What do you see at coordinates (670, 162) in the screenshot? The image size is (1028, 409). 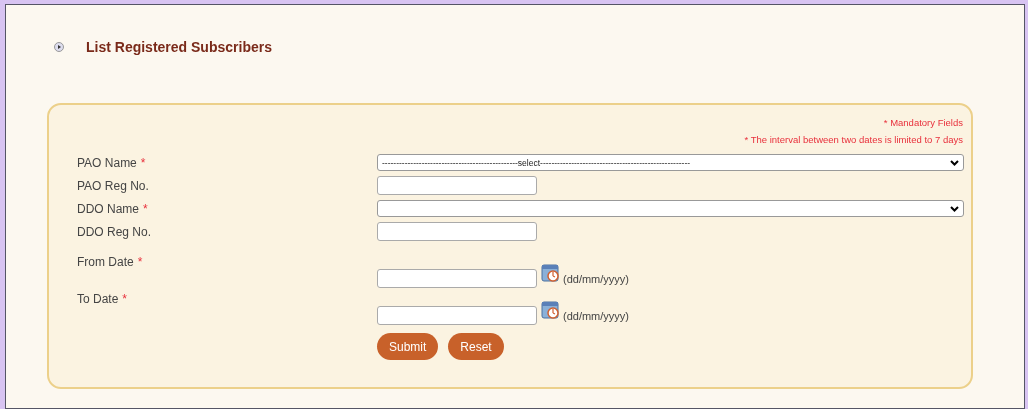 I see `select-field: ------------------------------------------------select-----------------------------------------------------` at bounding box center [670, 162].